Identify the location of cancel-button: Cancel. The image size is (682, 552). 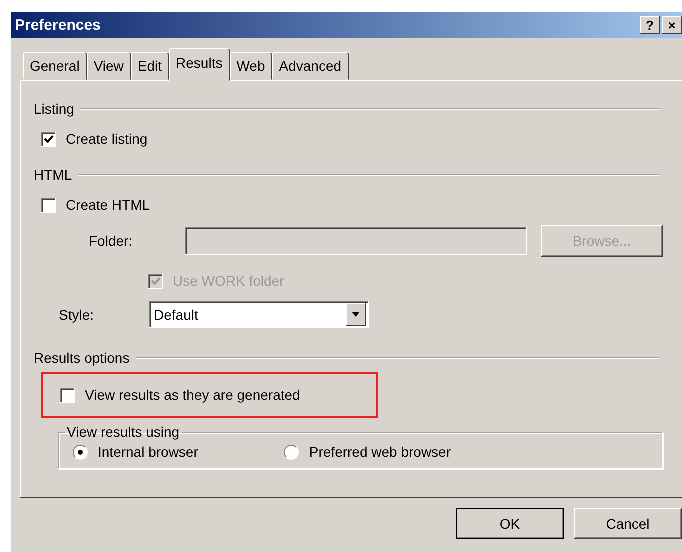
(628, 523).